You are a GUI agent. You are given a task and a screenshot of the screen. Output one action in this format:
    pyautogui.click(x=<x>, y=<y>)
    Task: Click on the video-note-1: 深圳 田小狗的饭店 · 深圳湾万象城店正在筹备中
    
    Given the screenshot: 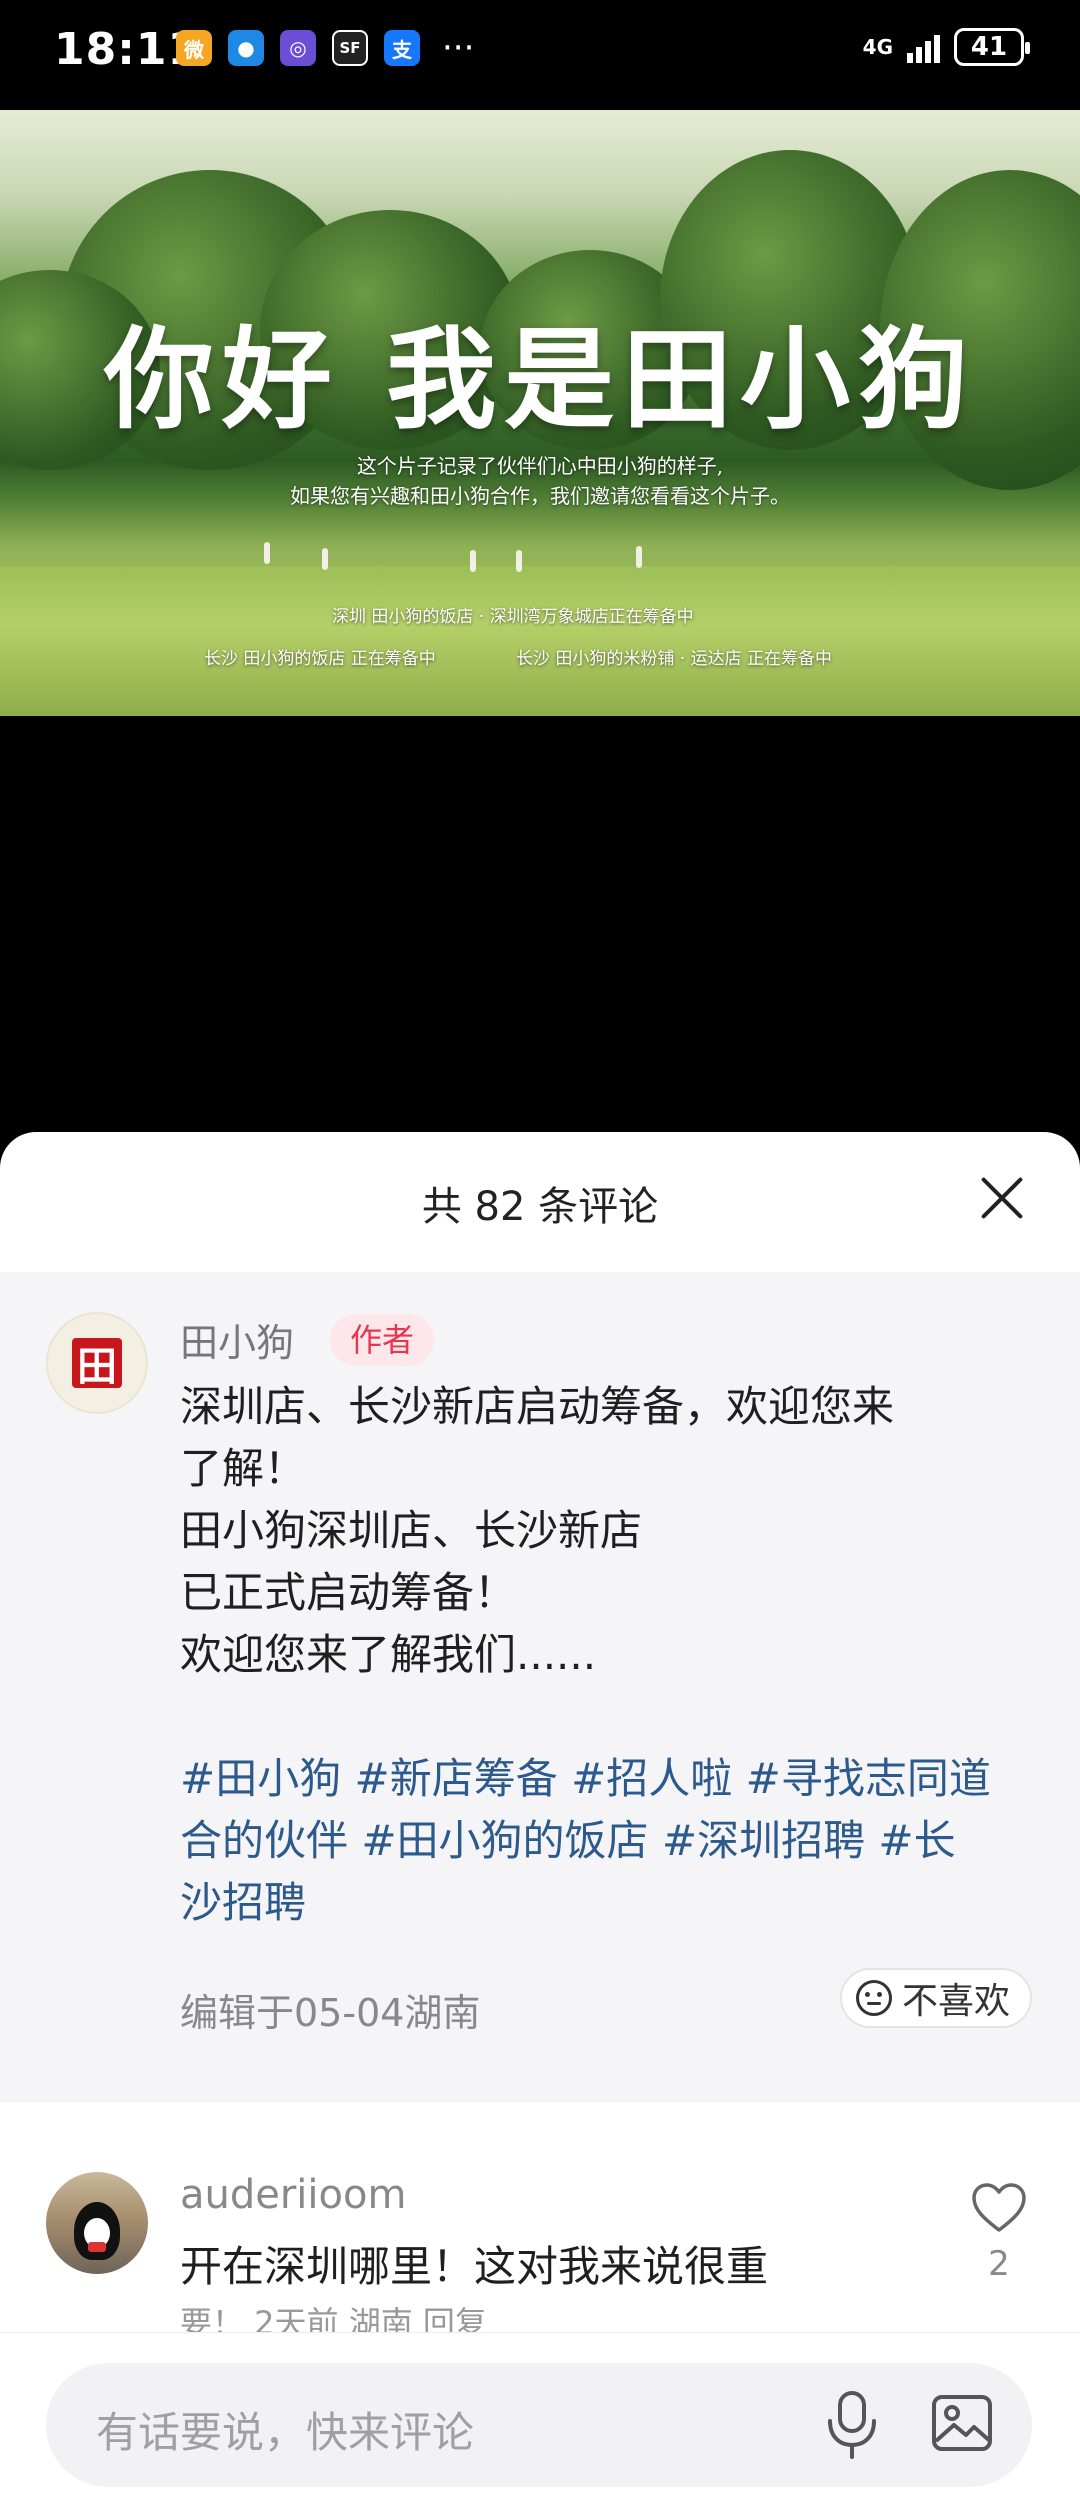 What is the action you would take?
    pyautogui.click(x=513, y=617)
    